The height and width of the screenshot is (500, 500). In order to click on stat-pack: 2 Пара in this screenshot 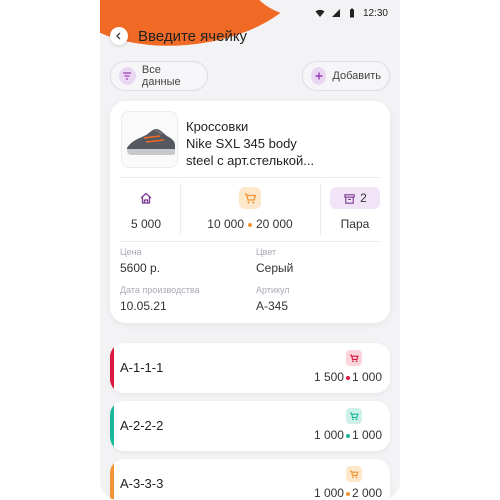, I will do `click(355, 209)`.